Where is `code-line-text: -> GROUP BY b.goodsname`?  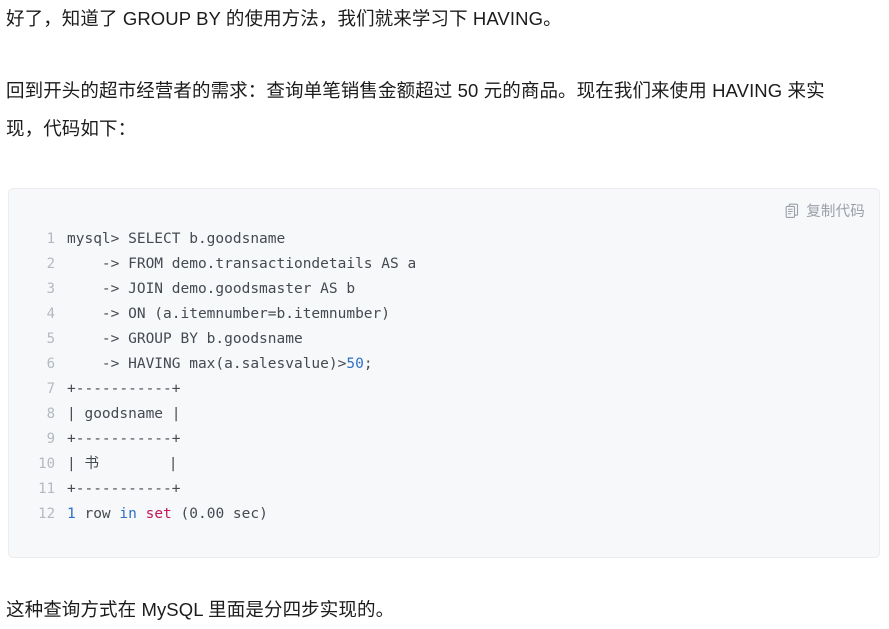 code-line-text: -> GROUP BY b.goodsname is located at coordinates (179, 339).